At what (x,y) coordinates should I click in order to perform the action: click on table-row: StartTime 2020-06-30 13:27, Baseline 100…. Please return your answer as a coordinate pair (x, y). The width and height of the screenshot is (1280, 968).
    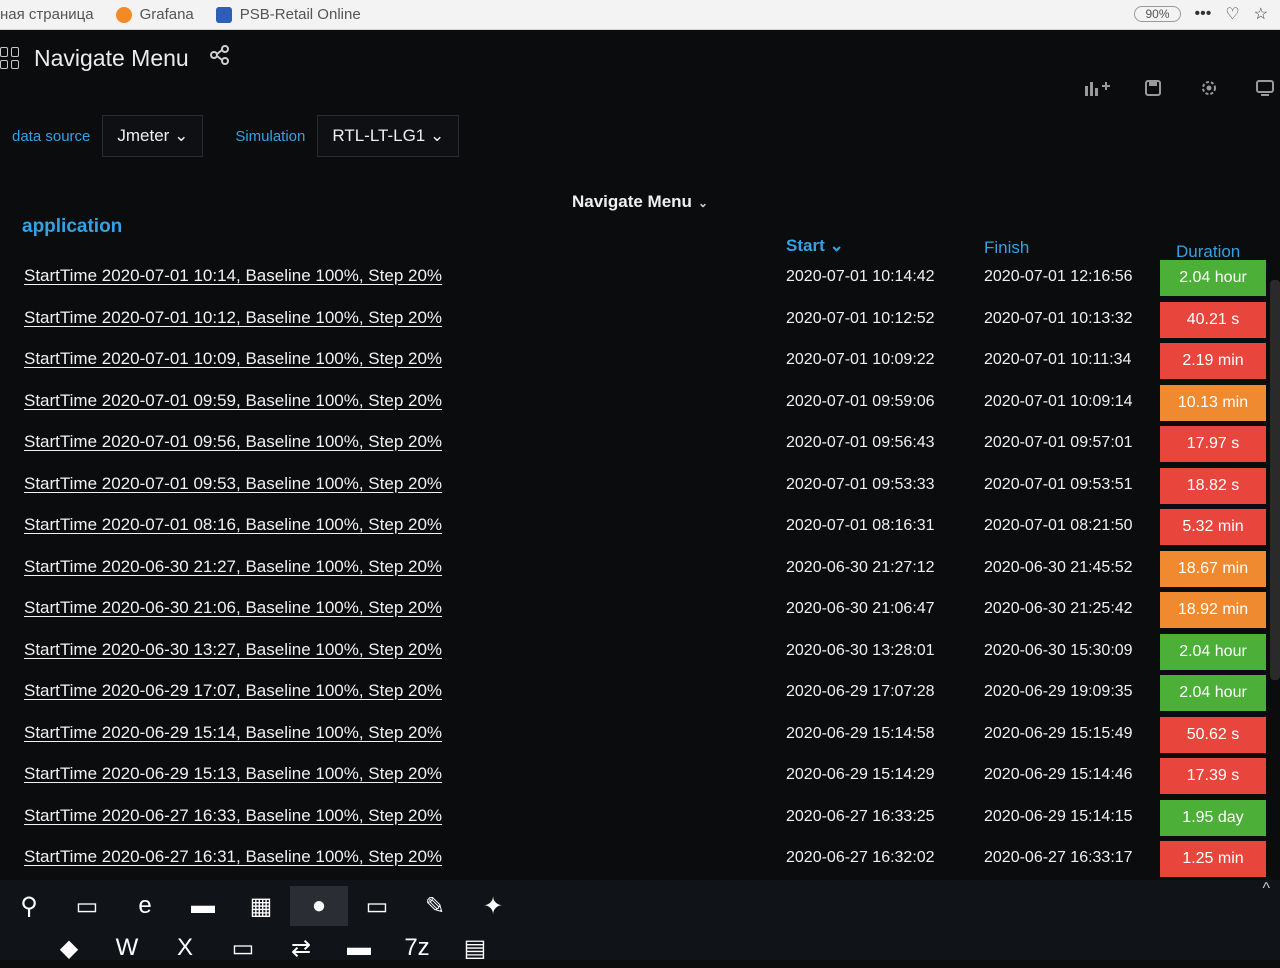
    Looking at the image, I should click on (640, 652).